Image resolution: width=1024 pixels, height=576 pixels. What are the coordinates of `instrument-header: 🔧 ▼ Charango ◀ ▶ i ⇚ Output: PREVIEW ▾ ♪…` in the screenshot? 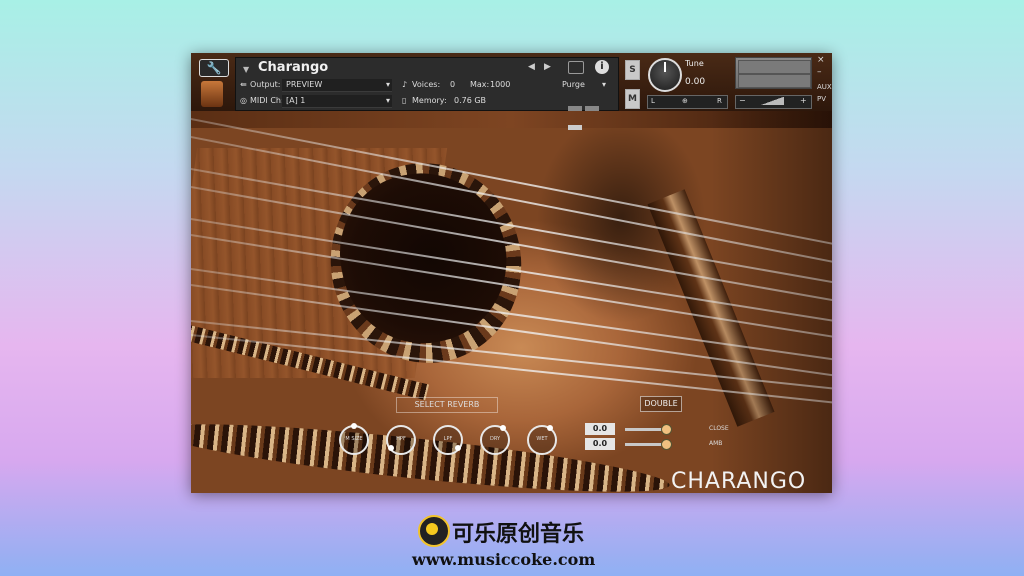 It's located at (511, 91).